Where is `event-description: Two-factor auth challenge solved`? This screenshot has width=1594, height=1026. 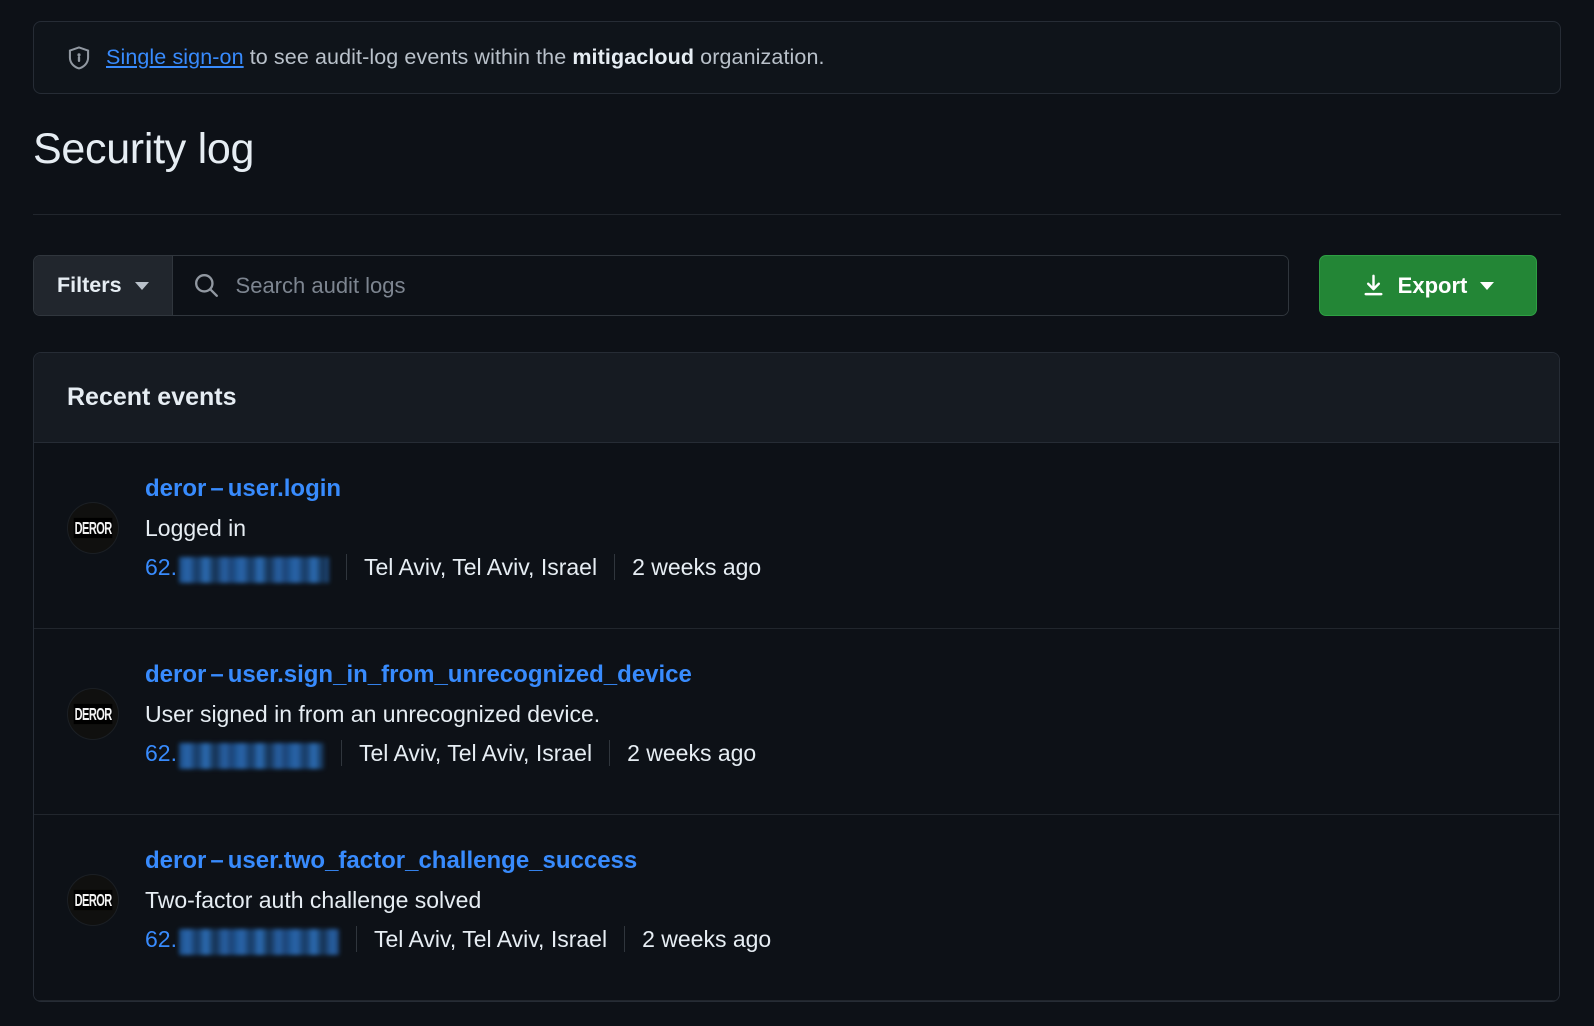
event-description: Two-factor auth challenge solved is located at coordinates (313, 899).